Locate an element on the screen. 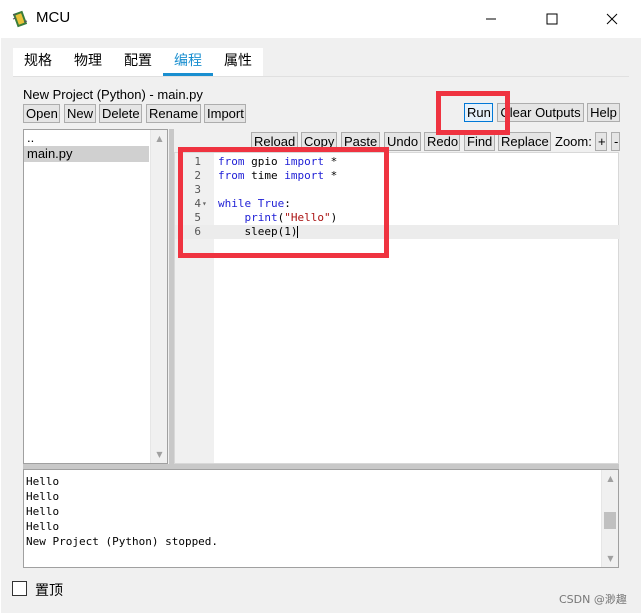  new-button: New is located at coordinates (80, 113).